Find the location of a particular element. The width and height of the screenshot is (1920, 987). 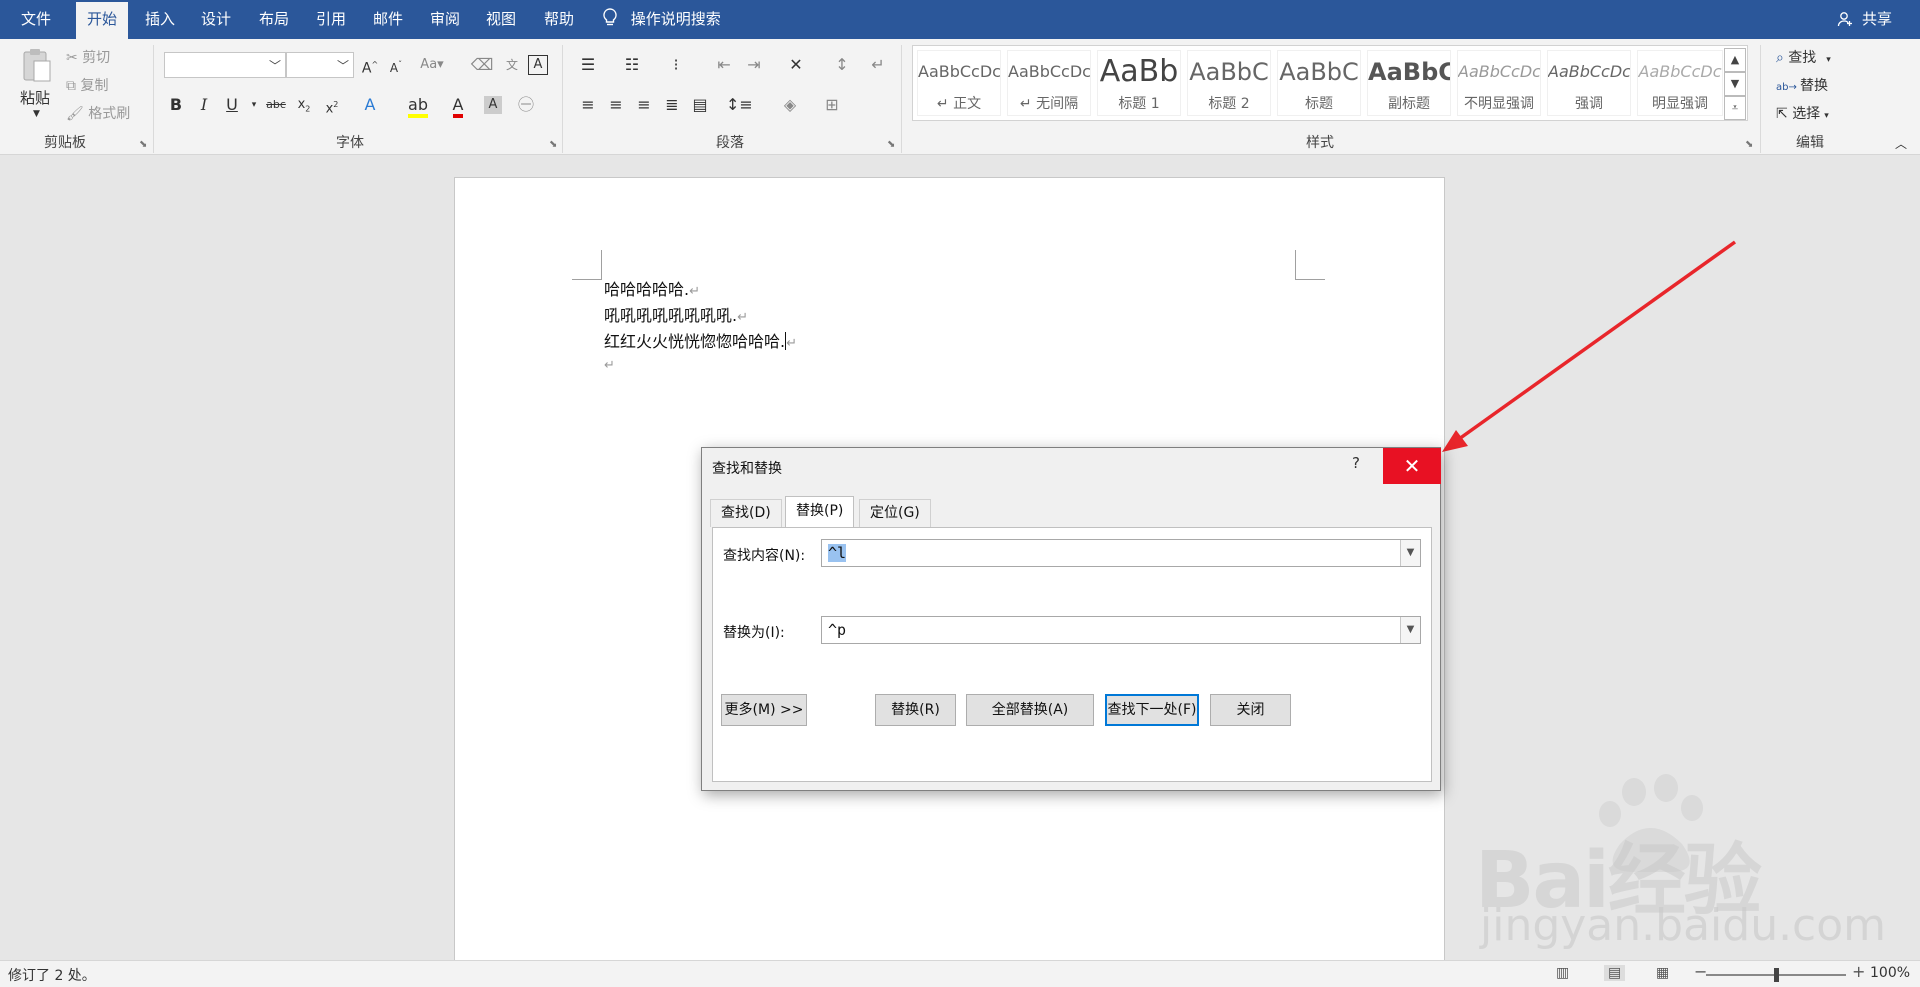

style-tile-subtle-emphasis: AaBbCcDc 不明显强调 is located at coordinates (1499, 83).